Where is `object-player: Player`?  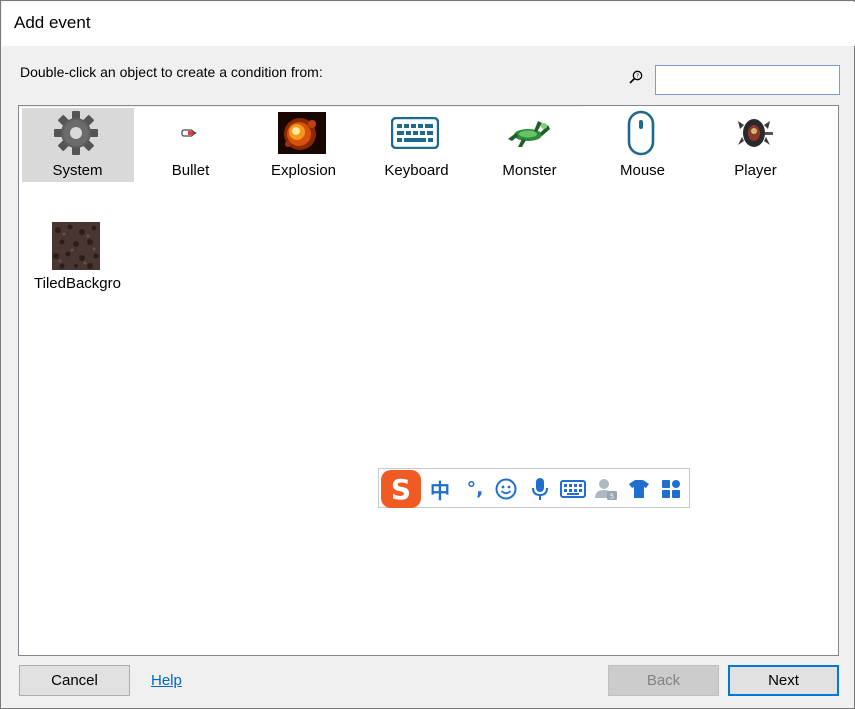
object-player: Player is located at coordinates (753, 143).